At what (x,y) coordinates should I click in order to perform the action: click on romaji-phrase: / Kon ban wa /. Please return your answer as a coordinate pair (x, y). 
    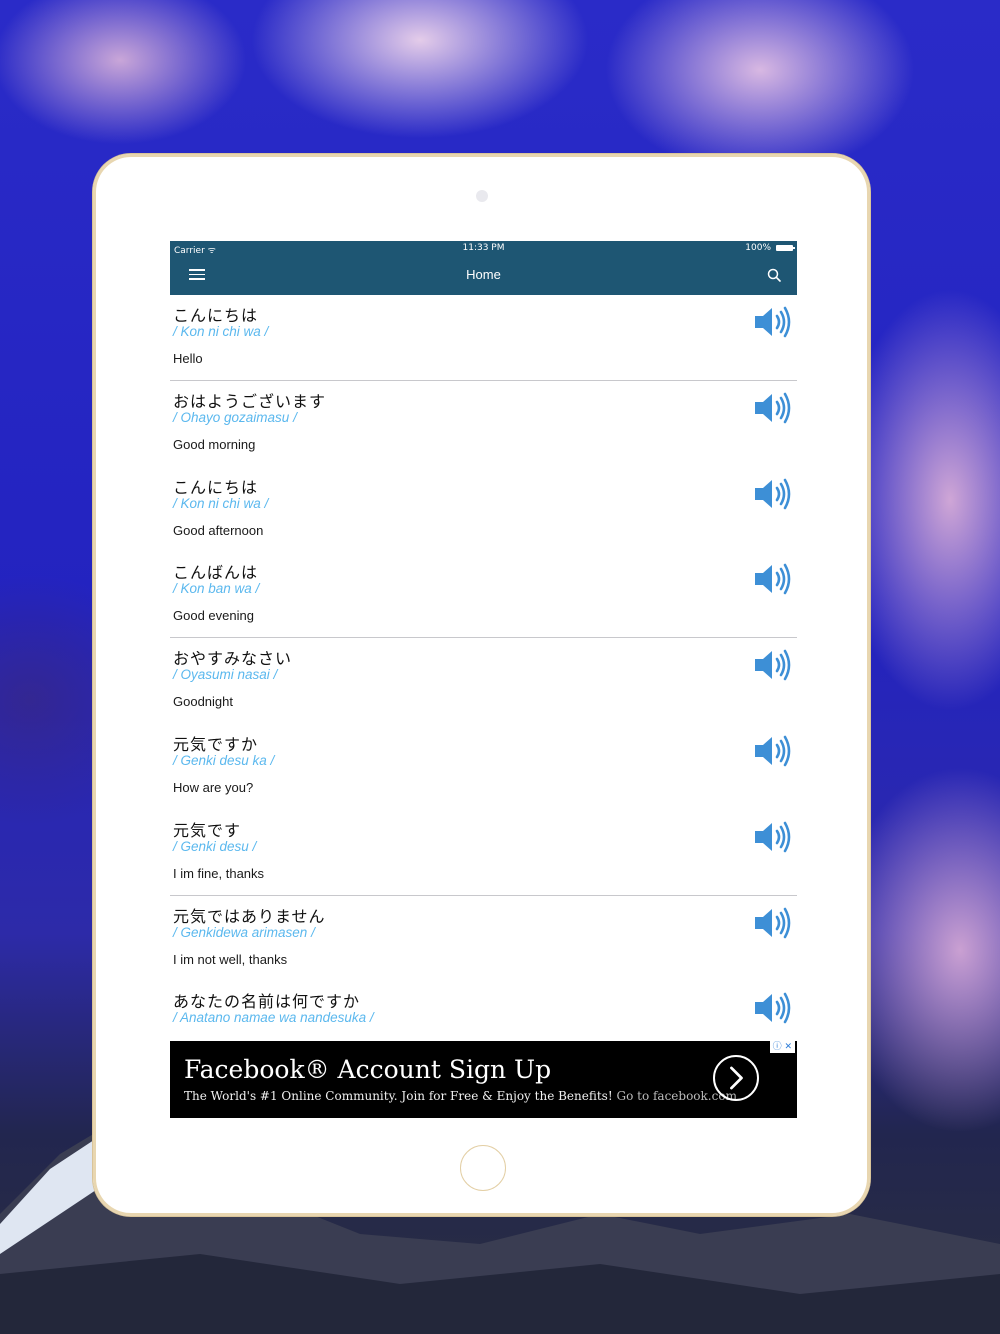
    Looking at the image, I should click on (216, 589).